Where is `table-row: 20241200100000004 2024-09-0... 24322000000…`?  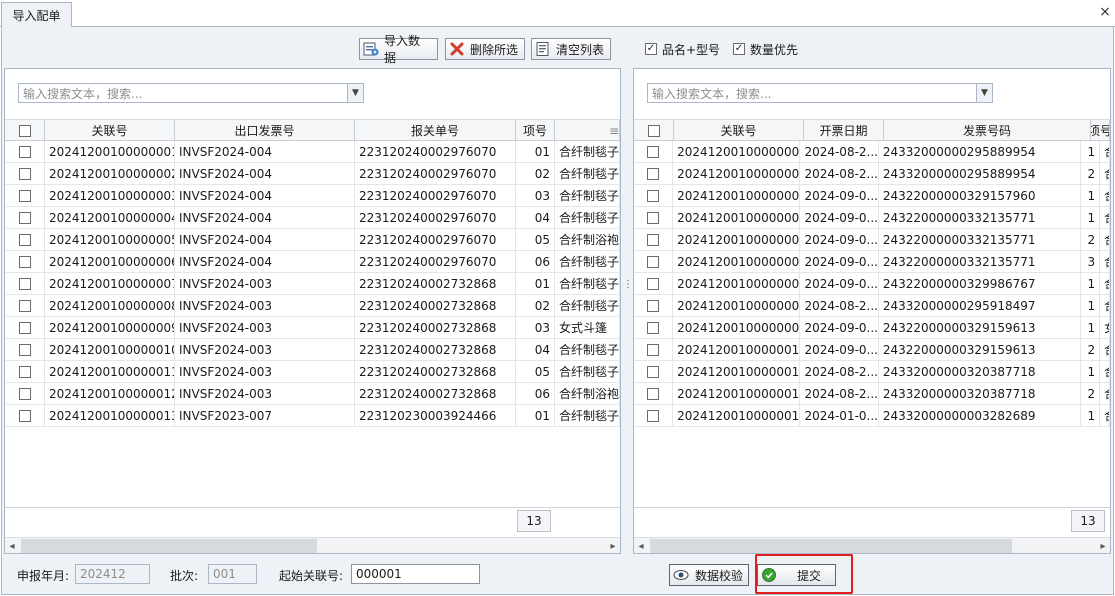 table-row: 20241200100000004 2024-09-0... 24322000000… is located at coordinates (872, 262).